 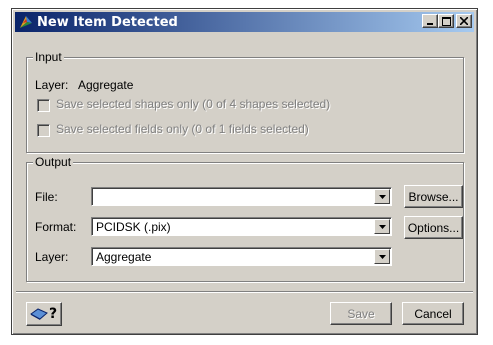 I want to click on input-legend: Input, so click(x=48, y=57).